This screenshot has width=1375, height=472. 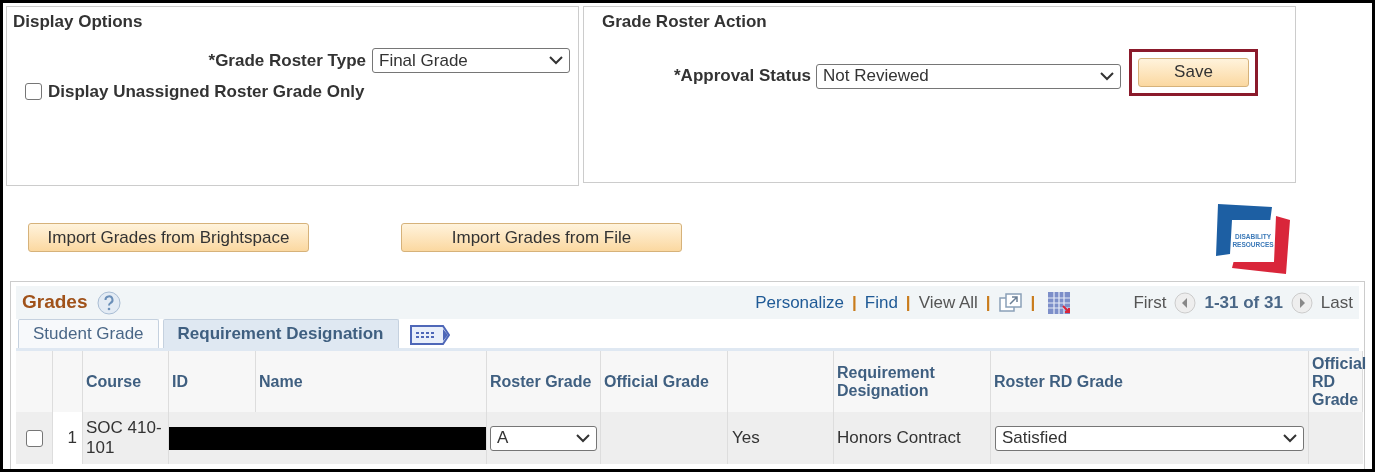 What do you see at coordinates (912, 438) in the screenshot?
I see `table-cell: Honors Contract` at bounding box center [912, 438].